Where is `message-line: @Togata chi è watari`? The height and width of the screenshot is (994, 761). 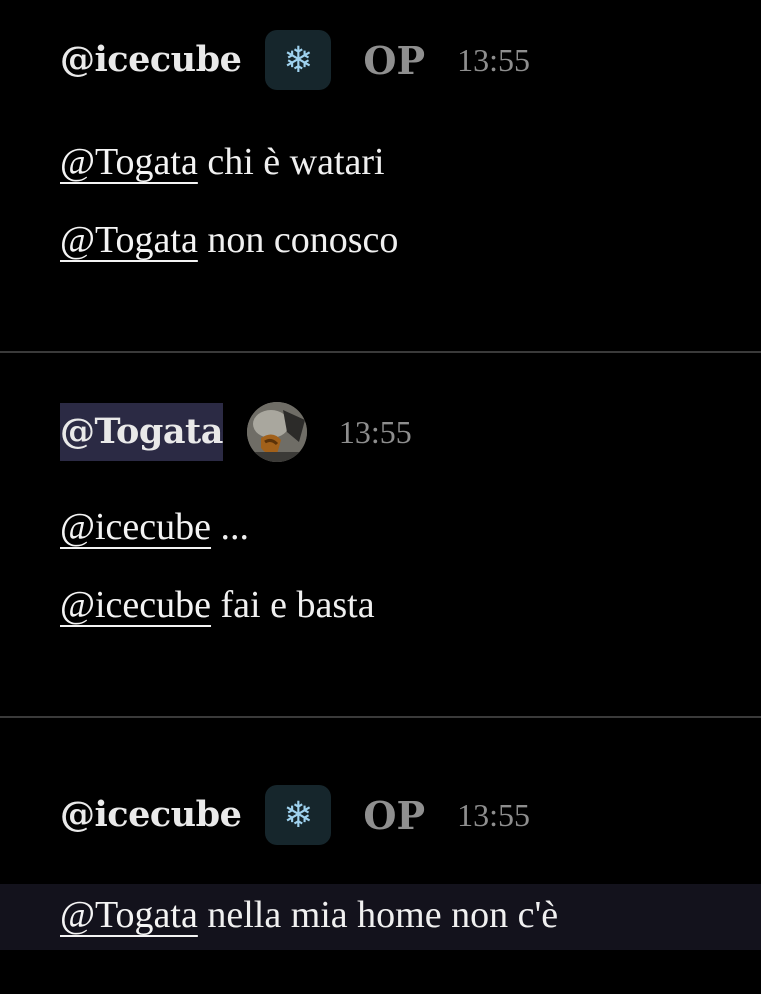 message-line: @Togata chi è watari is located at coordinates (222, 162).